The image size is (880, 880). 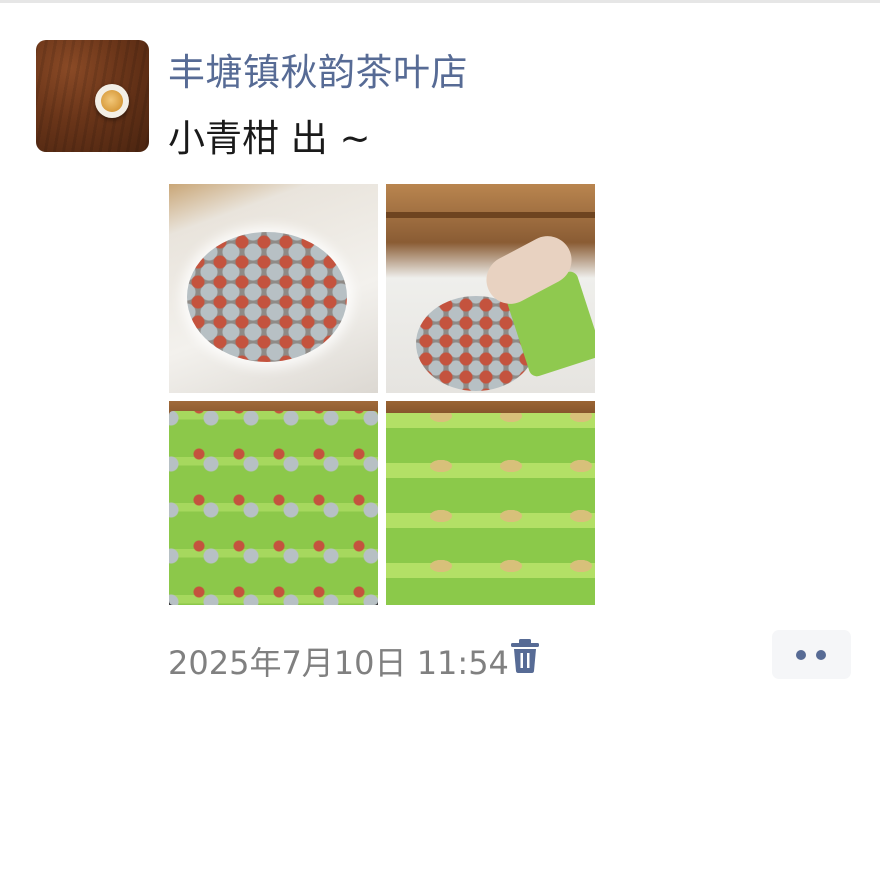 I want to click on tea-liquid-graphic, so click(x=112, y=101).